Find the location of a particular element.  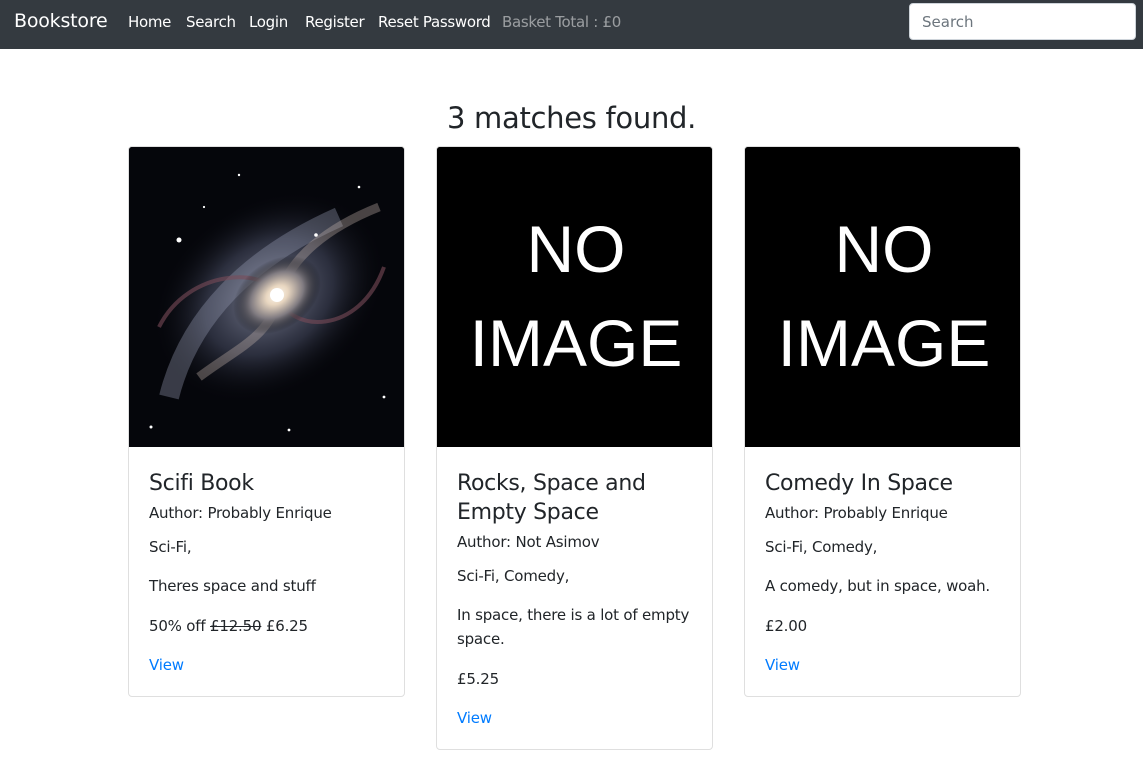

book-price: £2.00 is located at coordinates (786, 626).